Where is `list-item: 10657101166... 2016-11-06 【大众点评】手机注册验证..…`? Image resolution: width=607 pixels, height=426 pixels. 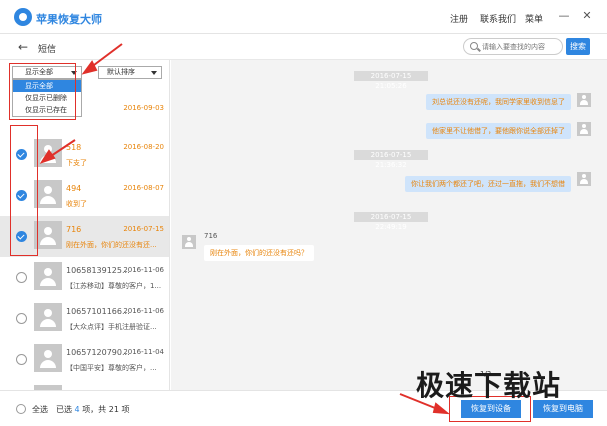 list-item: 10657101166... 2016-11-06 【大众点评】手机注册验证..… is located at coordinates (84, 318).